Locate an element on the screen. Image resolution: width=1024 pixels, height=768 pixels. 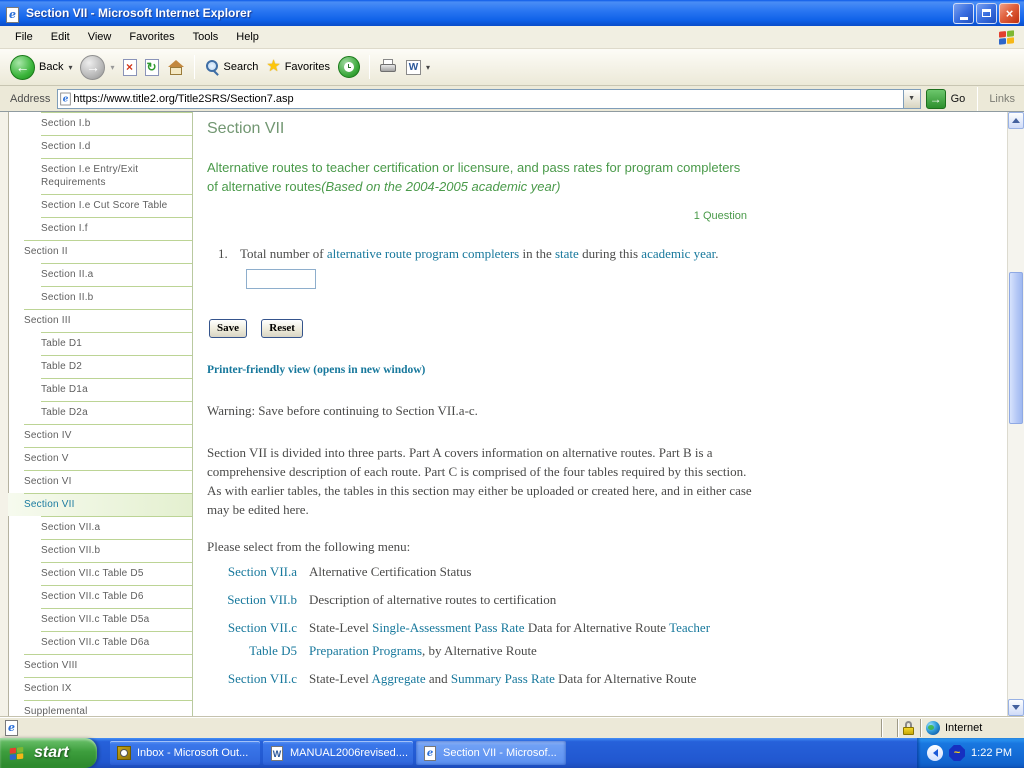
save-button: Save is located at coordinates (228, 328).